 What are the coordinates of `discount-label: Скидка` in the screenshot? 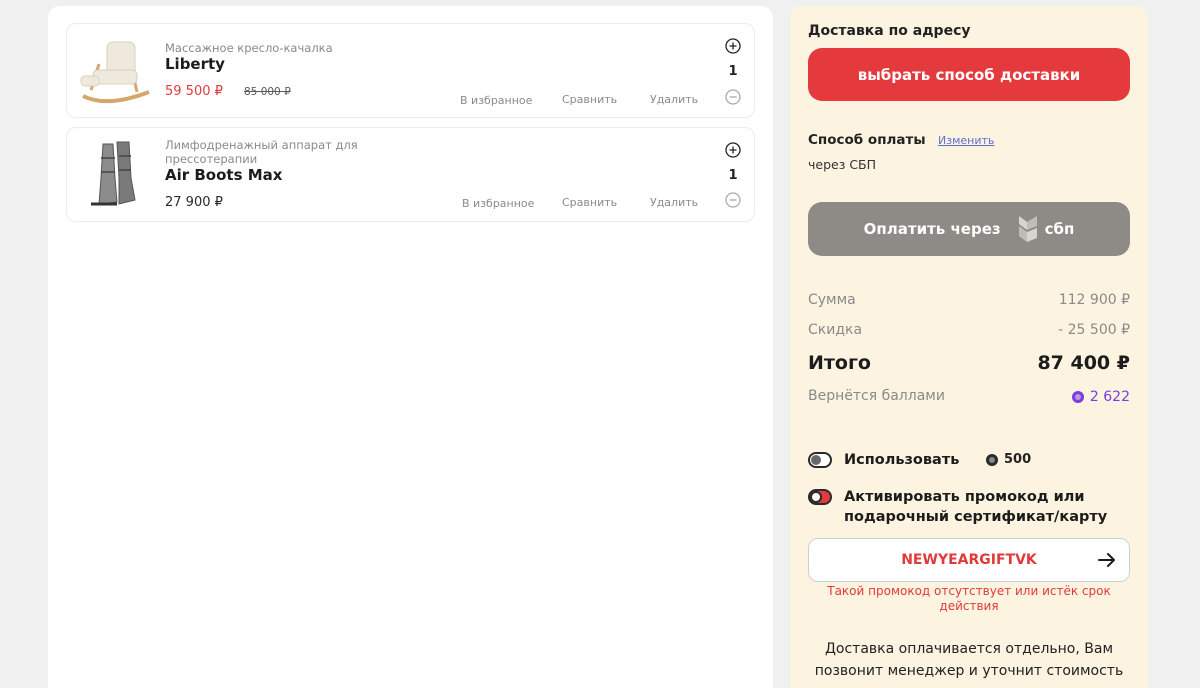 It's located at (835, 330).